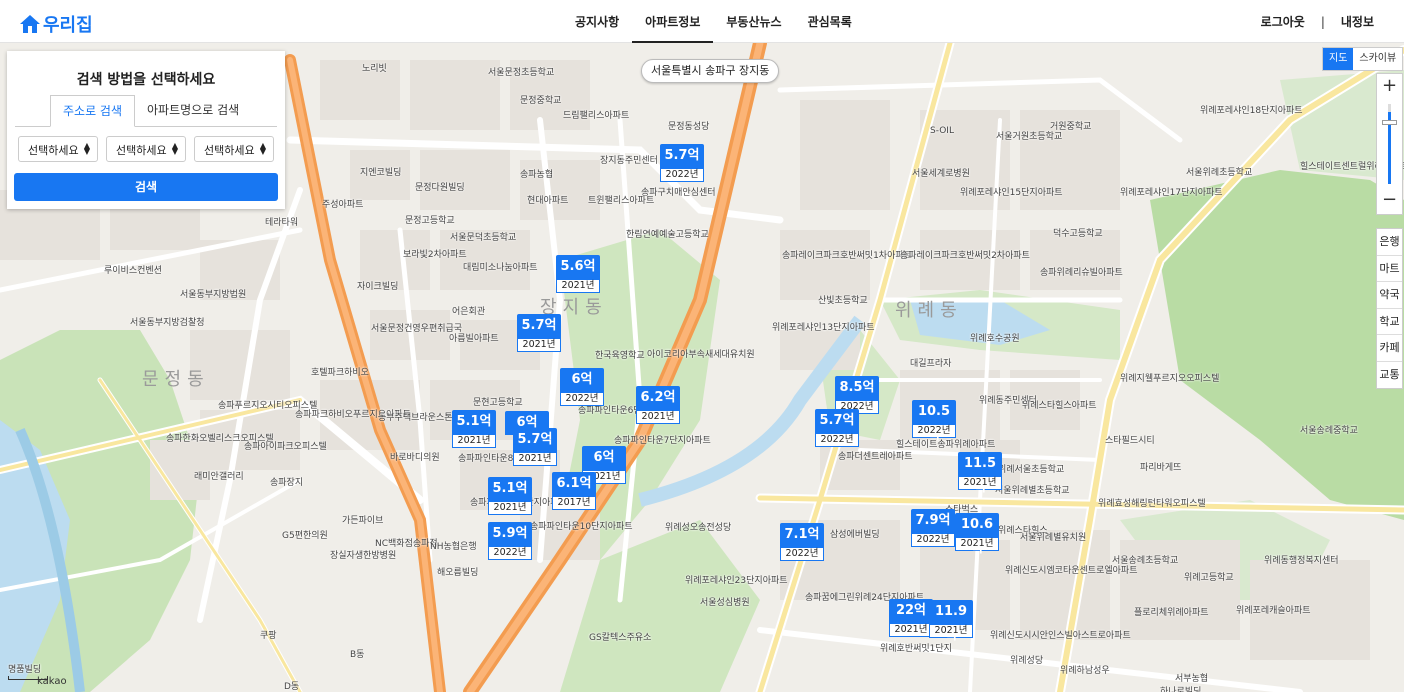 This screenshot has width=1404, height=692. Describe the element at coordinates (574, 503) in the screenshot. I see `marker-year: 2017년` at that location.